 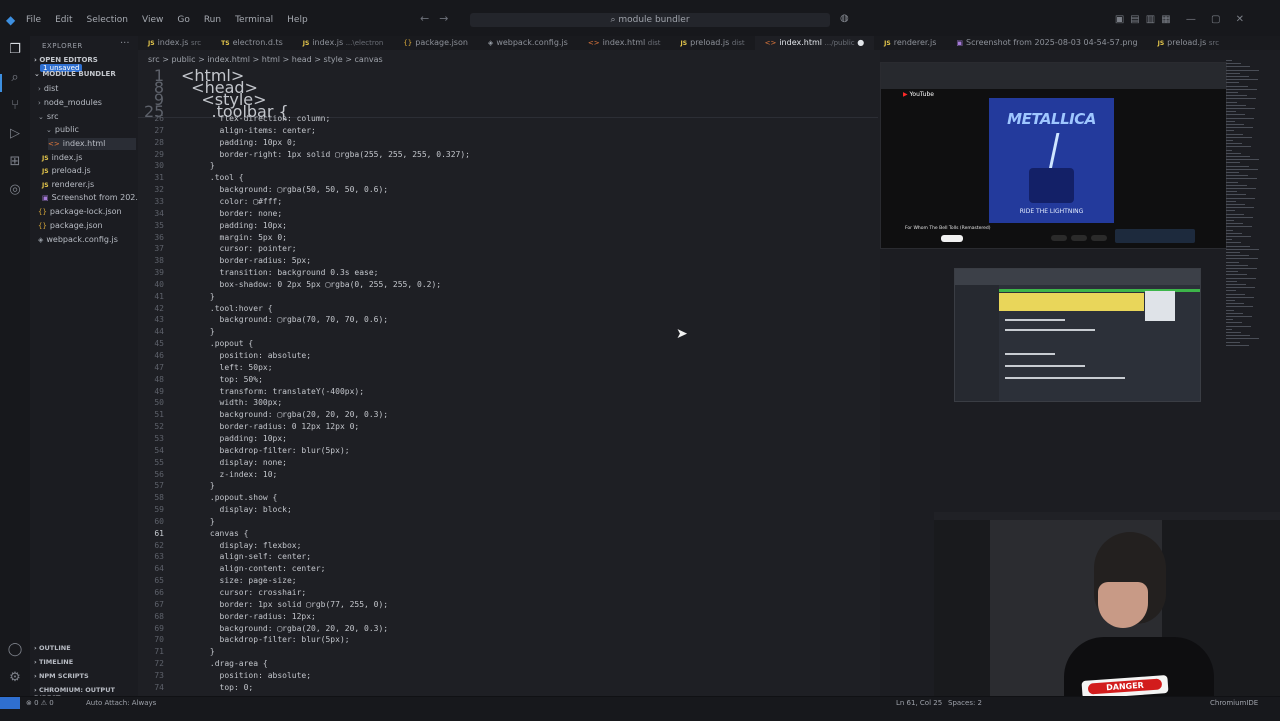 I want to click on tree-item-node-modules: › node_modules, so click(x=70, y=103).